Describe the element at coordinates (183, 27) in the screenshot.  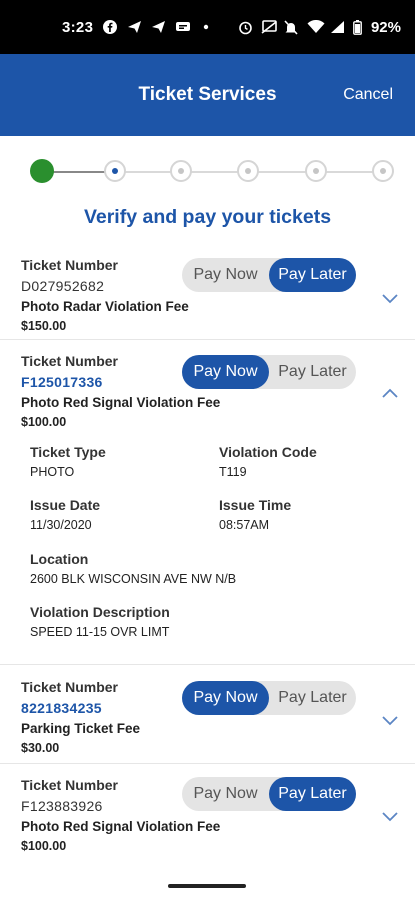
I see `chat-icon` at that location.